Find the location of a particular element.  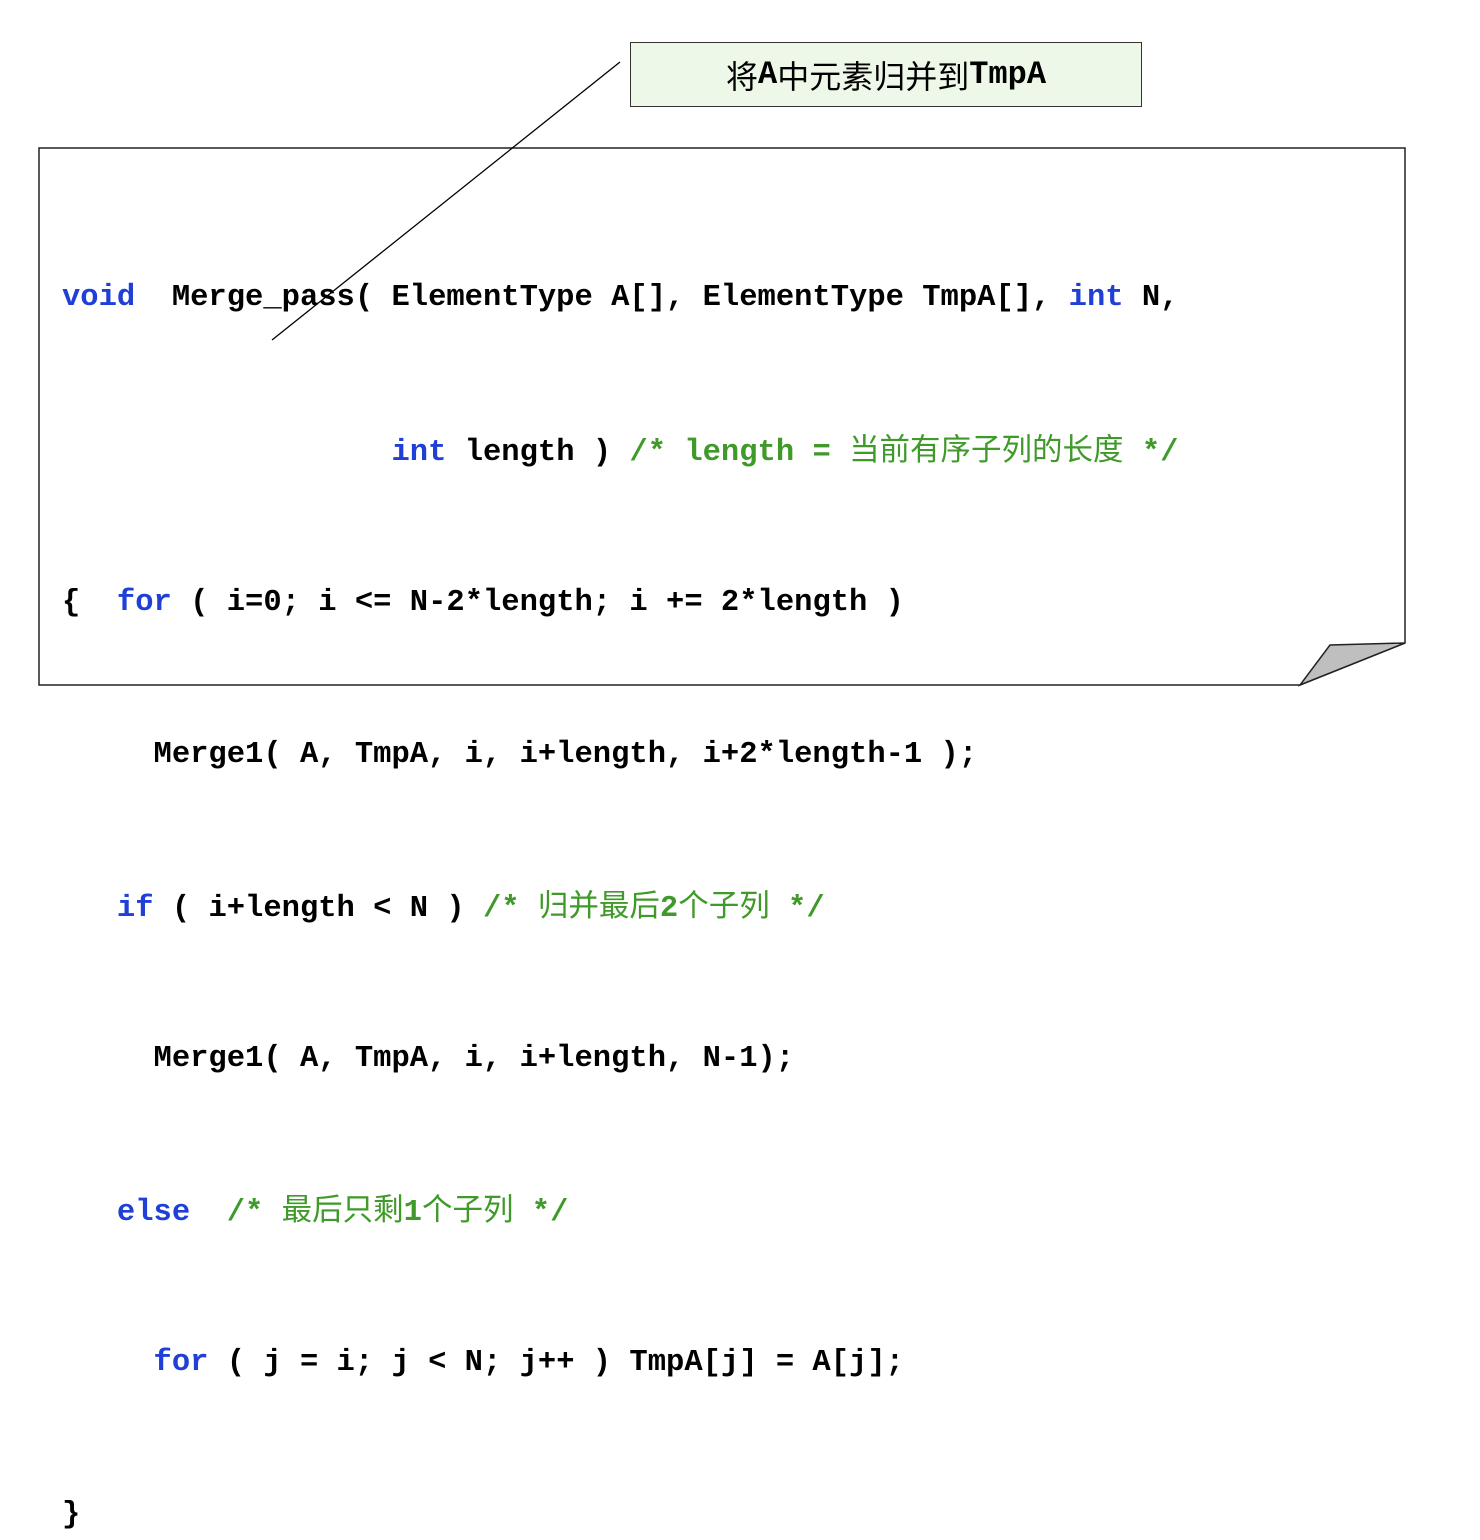

close-brace: } is located at coordinates (71, 1515).